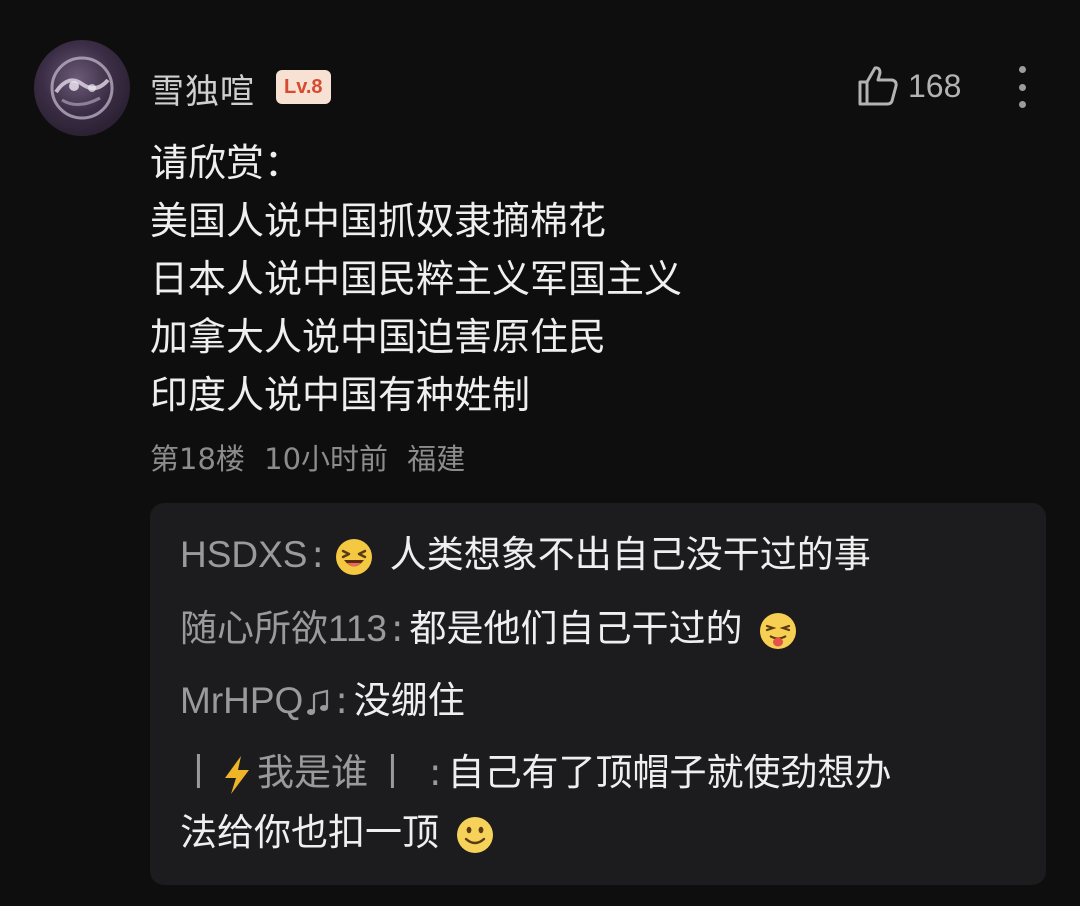  What do you see at coordinates (778, 631) in the screenshot?
I see `tongue-emoji-icon` at bounding box center [778, 631].